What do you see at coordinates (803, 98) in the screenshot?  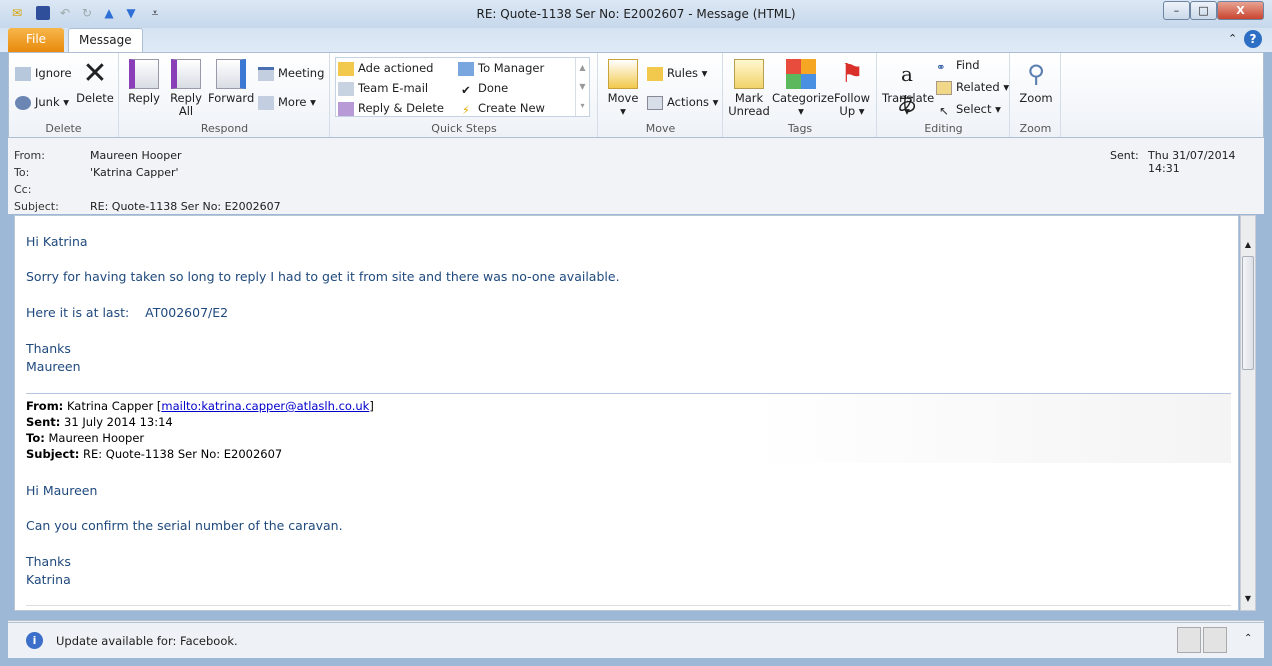 I see `categorize-label: Categorize` at bounding box center [803, 98].